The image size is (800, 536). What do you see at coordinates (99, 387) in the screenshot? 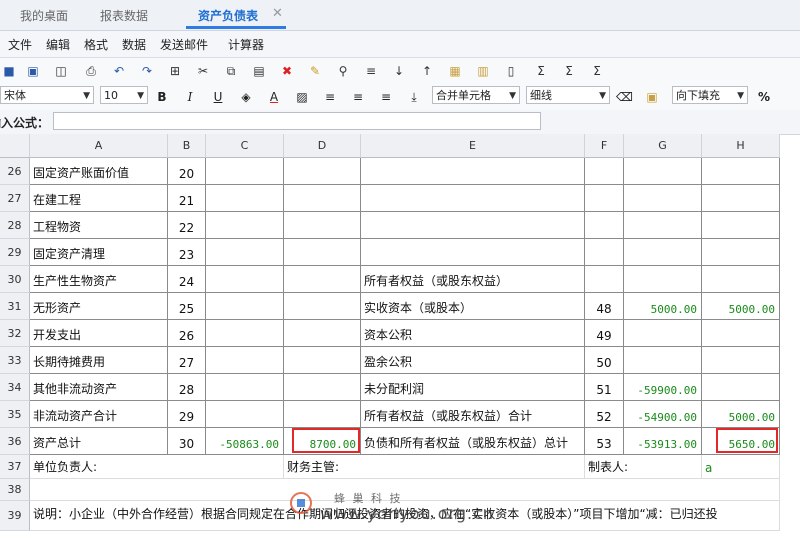
I see `cell-a: 其他非流动资产` at bounding box center [99, 387].